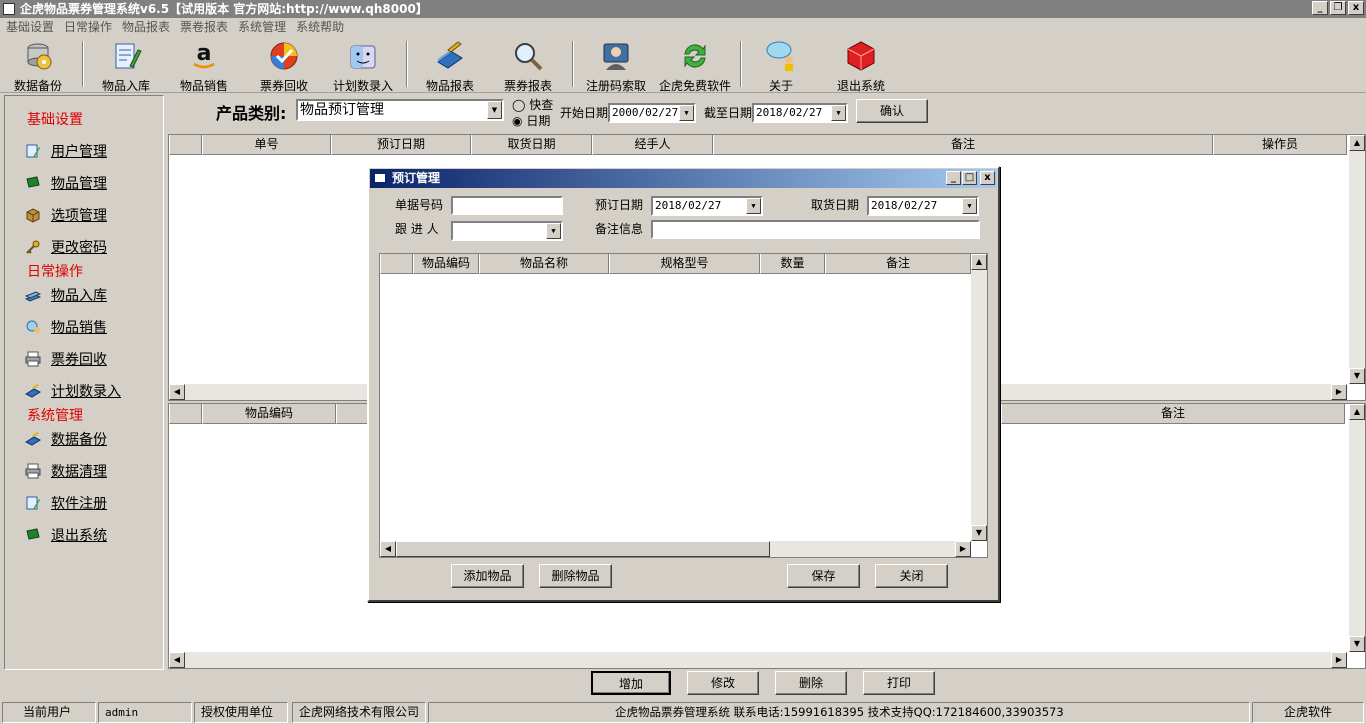 The width and height of the screenshot is (1366, 724). I want to click on print-button: 打印, so click(899, 683).